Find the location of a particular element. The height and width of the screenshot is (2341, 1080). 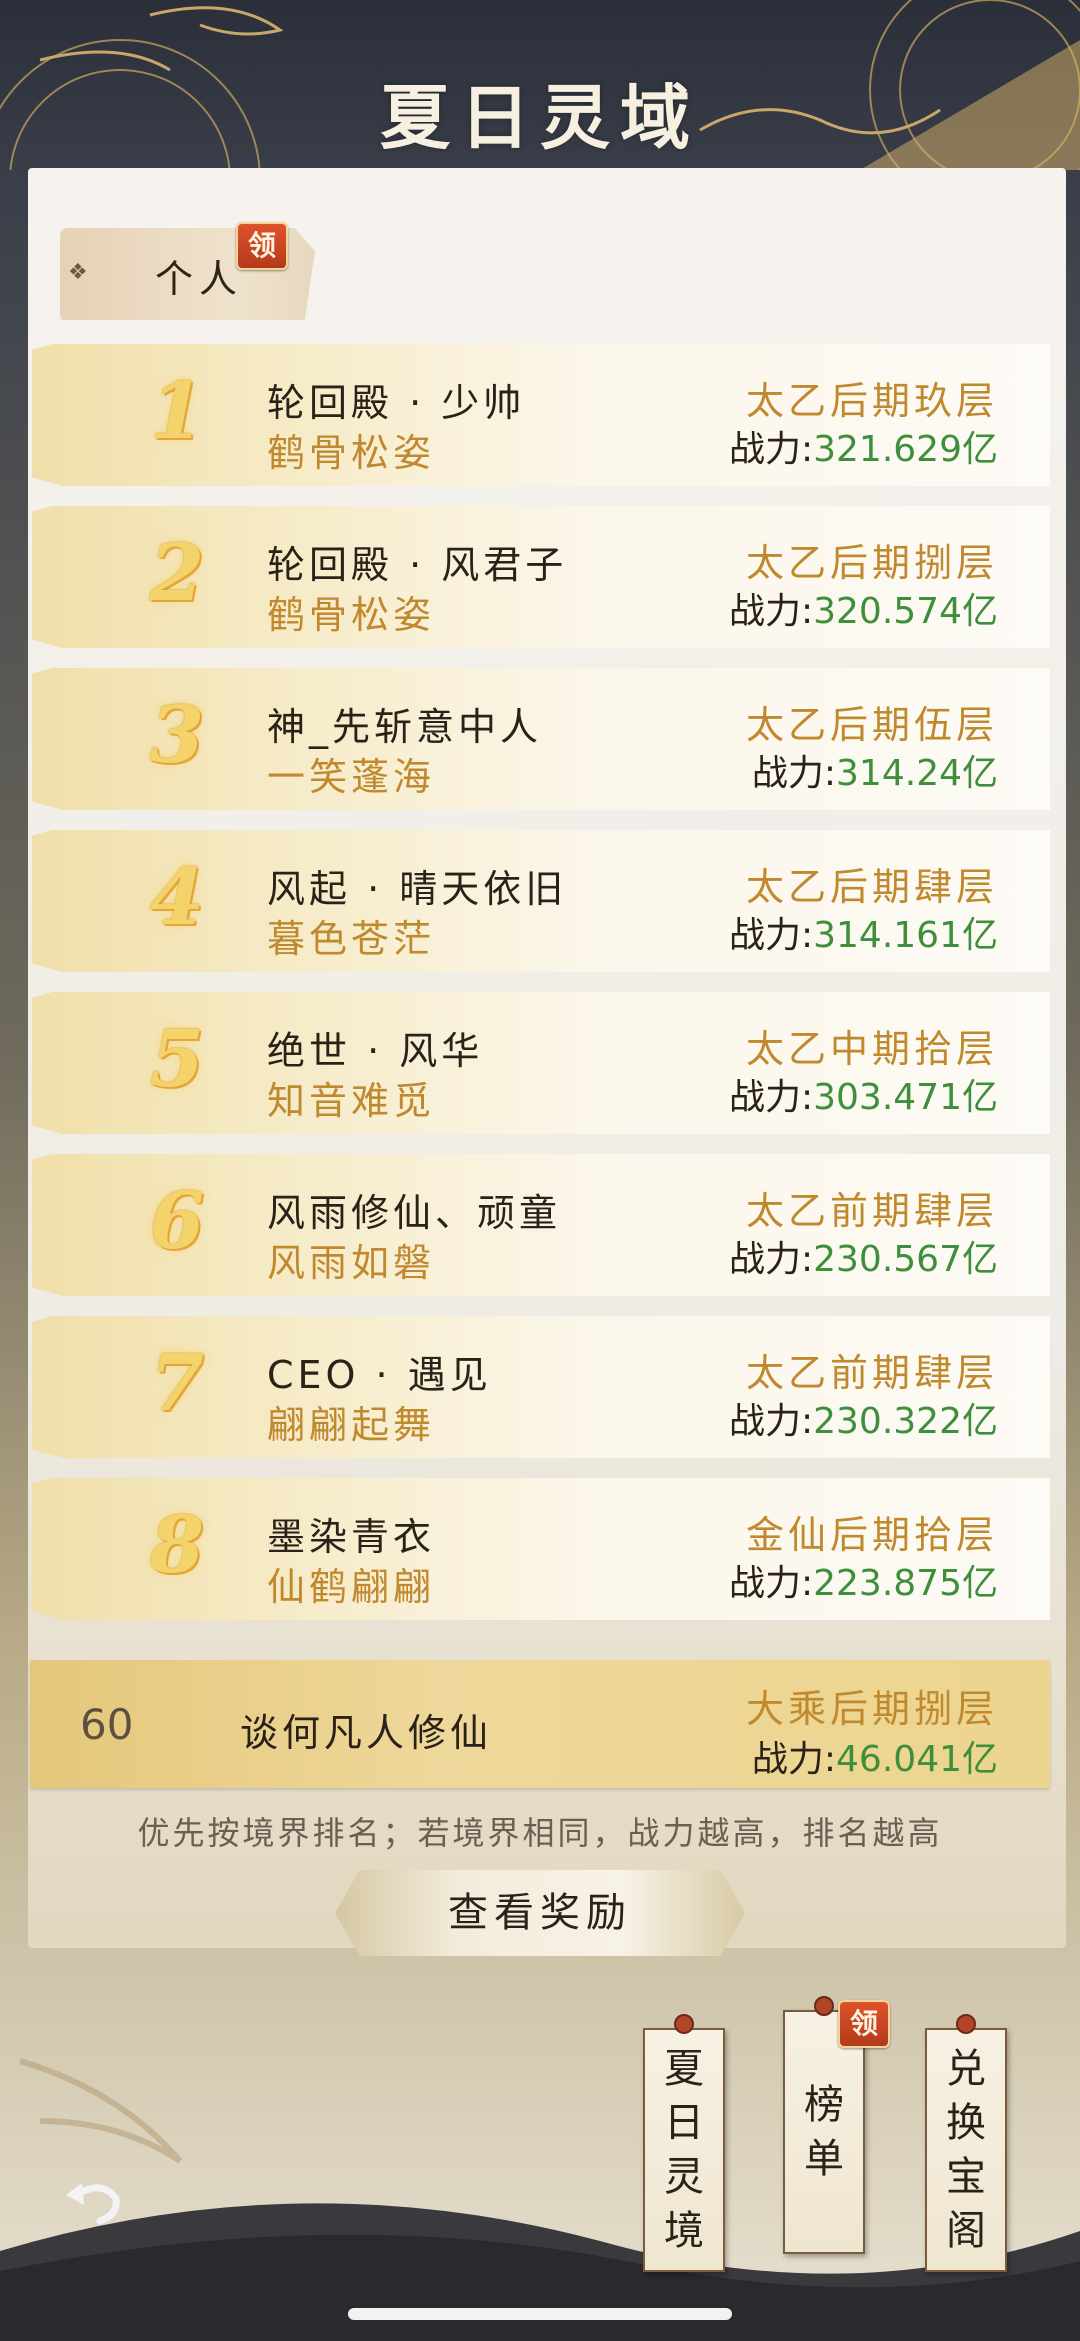

power-value: 230.567亿 is located at coordinates (905, 1259).